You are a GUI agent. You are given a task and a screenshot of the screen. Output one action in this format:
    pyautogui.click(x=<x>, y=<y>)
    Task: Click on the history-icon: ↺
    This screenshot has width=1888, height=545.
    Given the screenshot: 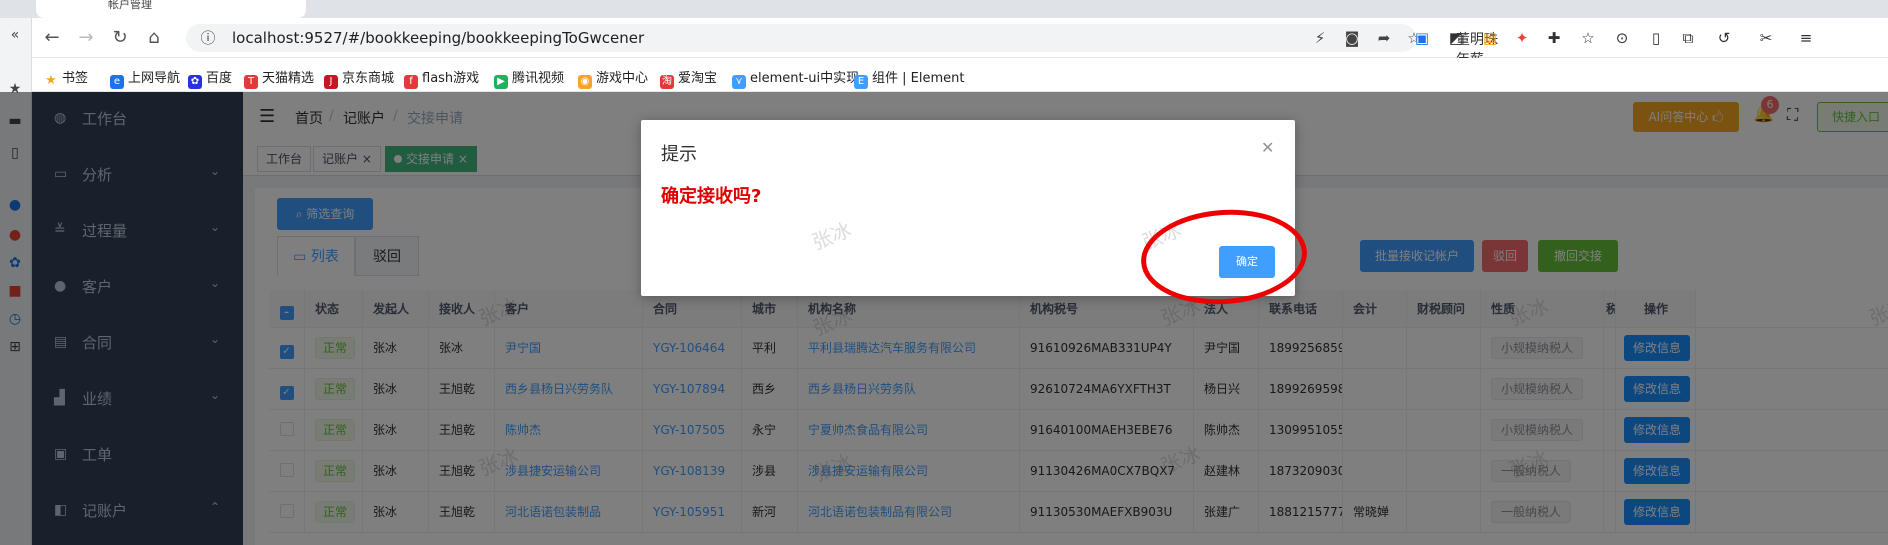 What is the action you would take?
    pyautogui.click(x=1724, y=38)
    